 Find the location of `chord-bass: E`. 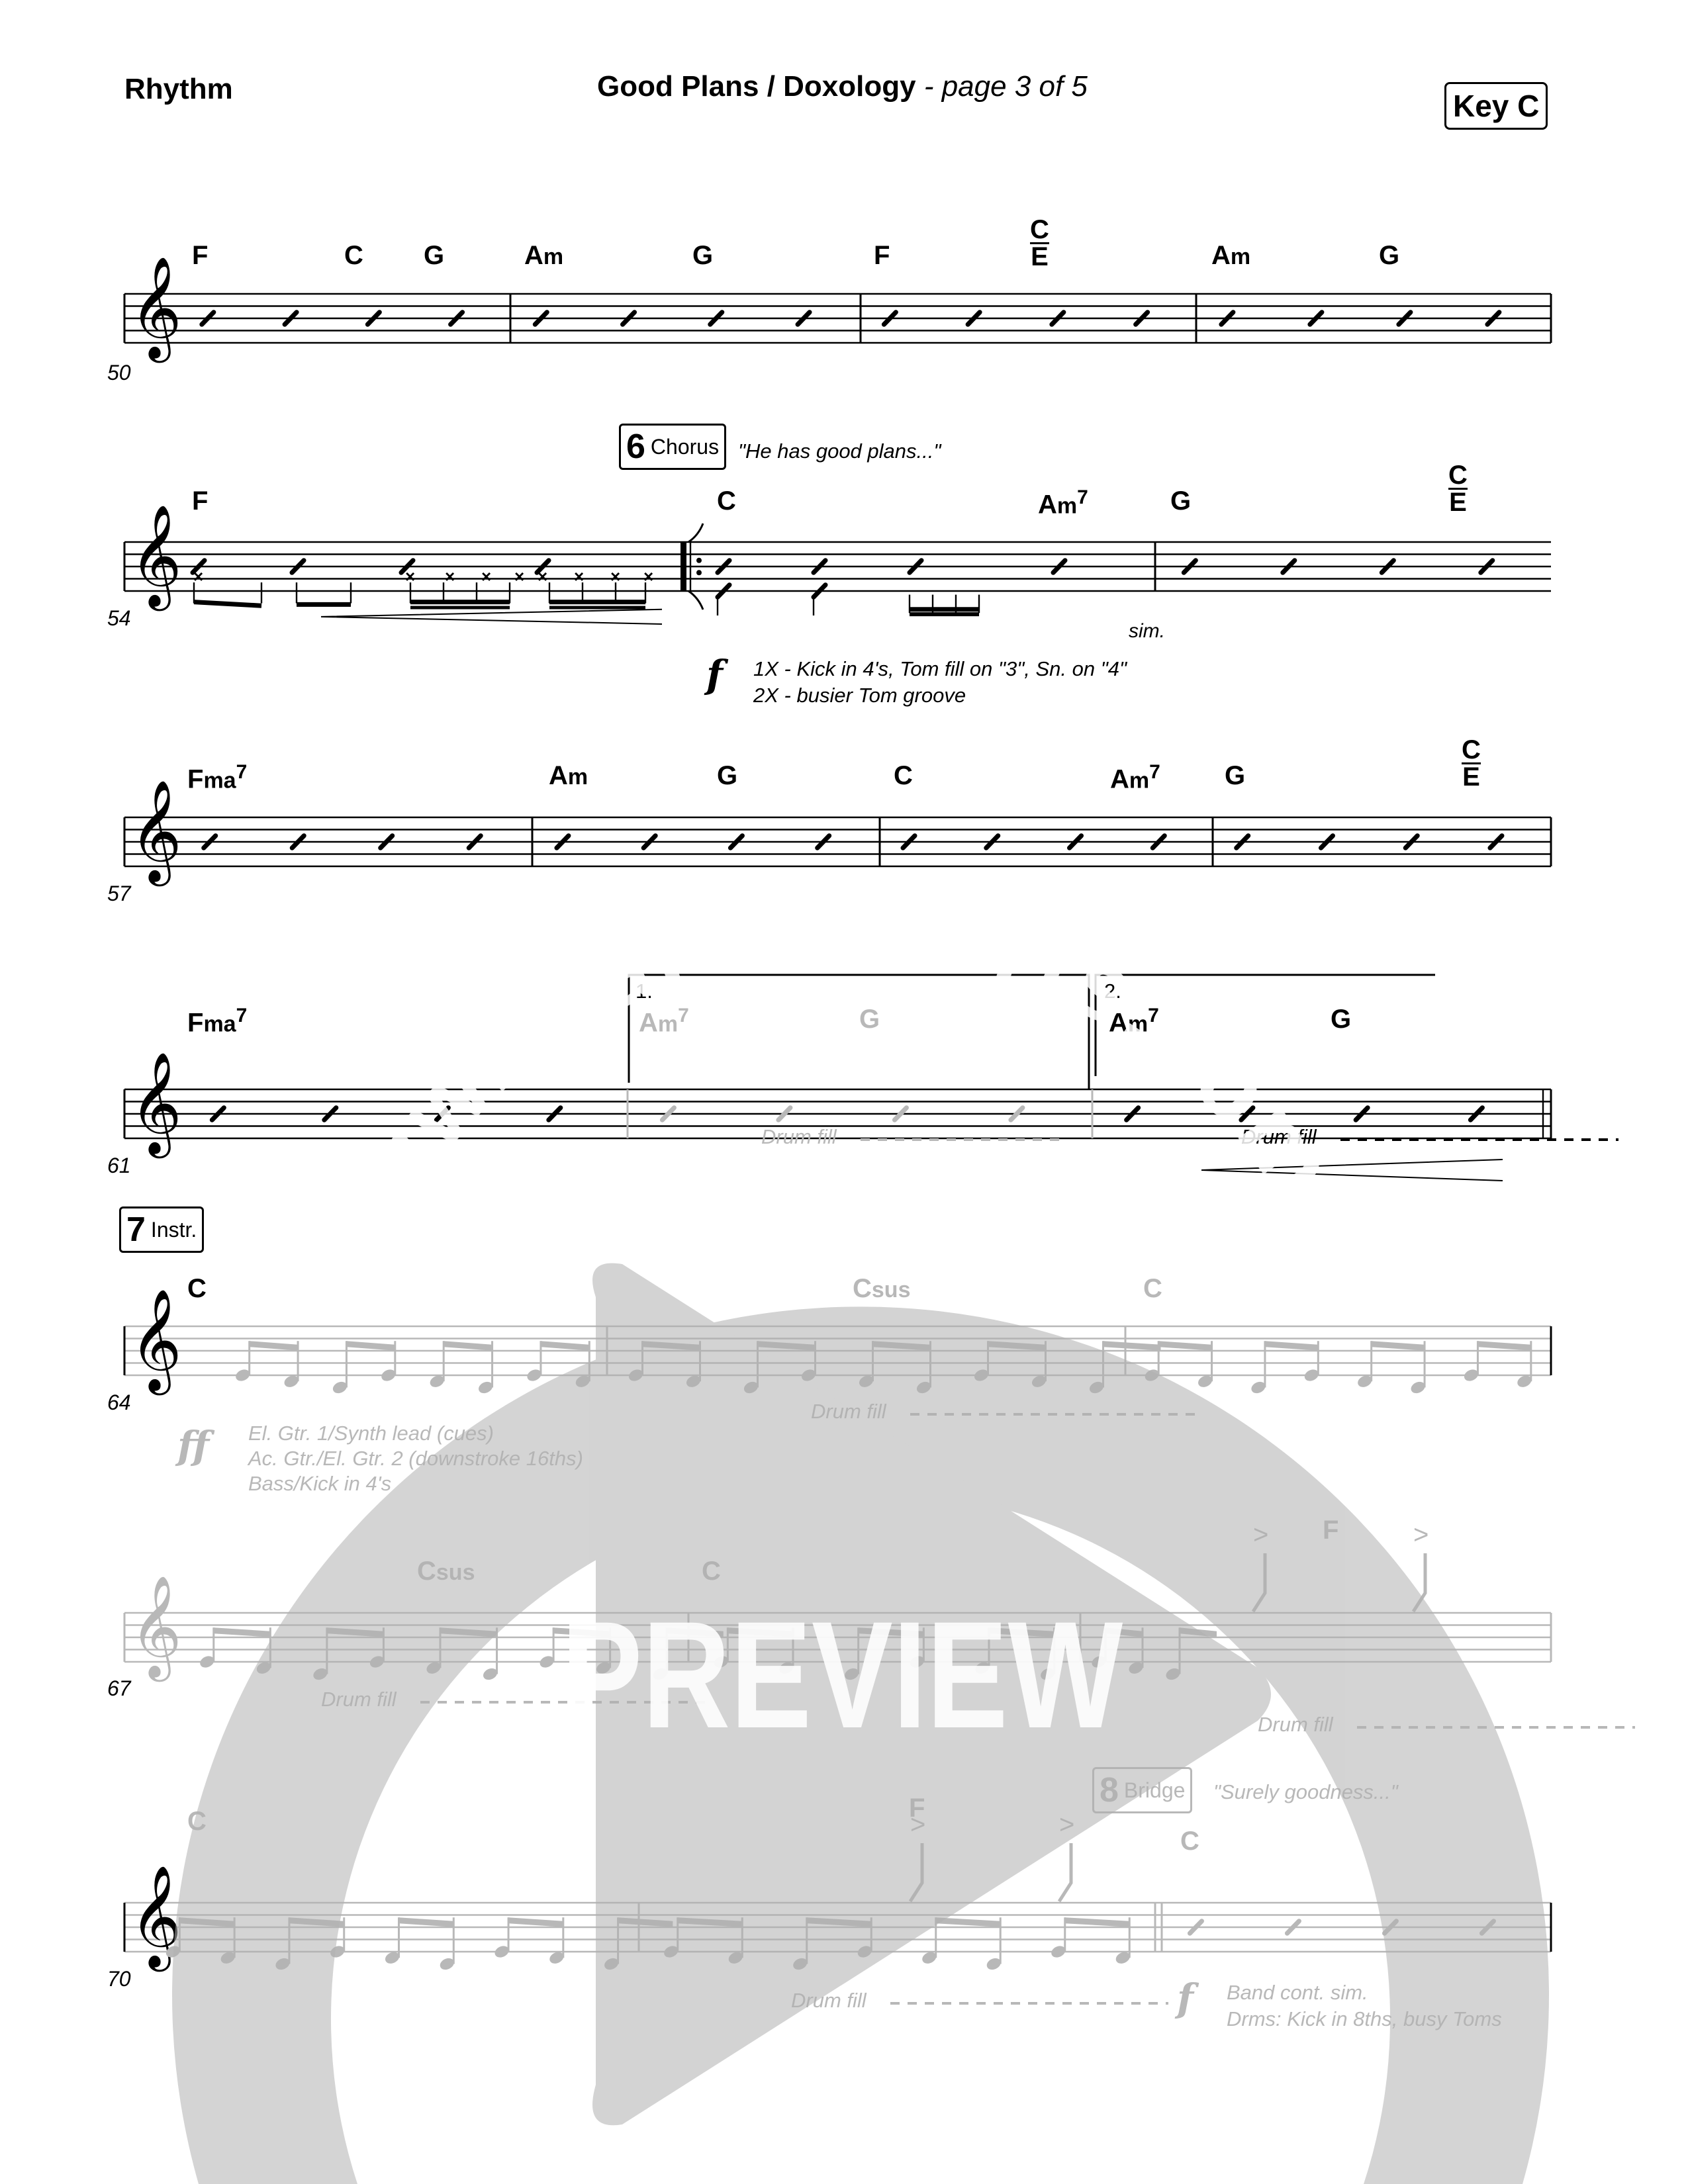

chord-bass: E is located at coordinates (1471, 777).